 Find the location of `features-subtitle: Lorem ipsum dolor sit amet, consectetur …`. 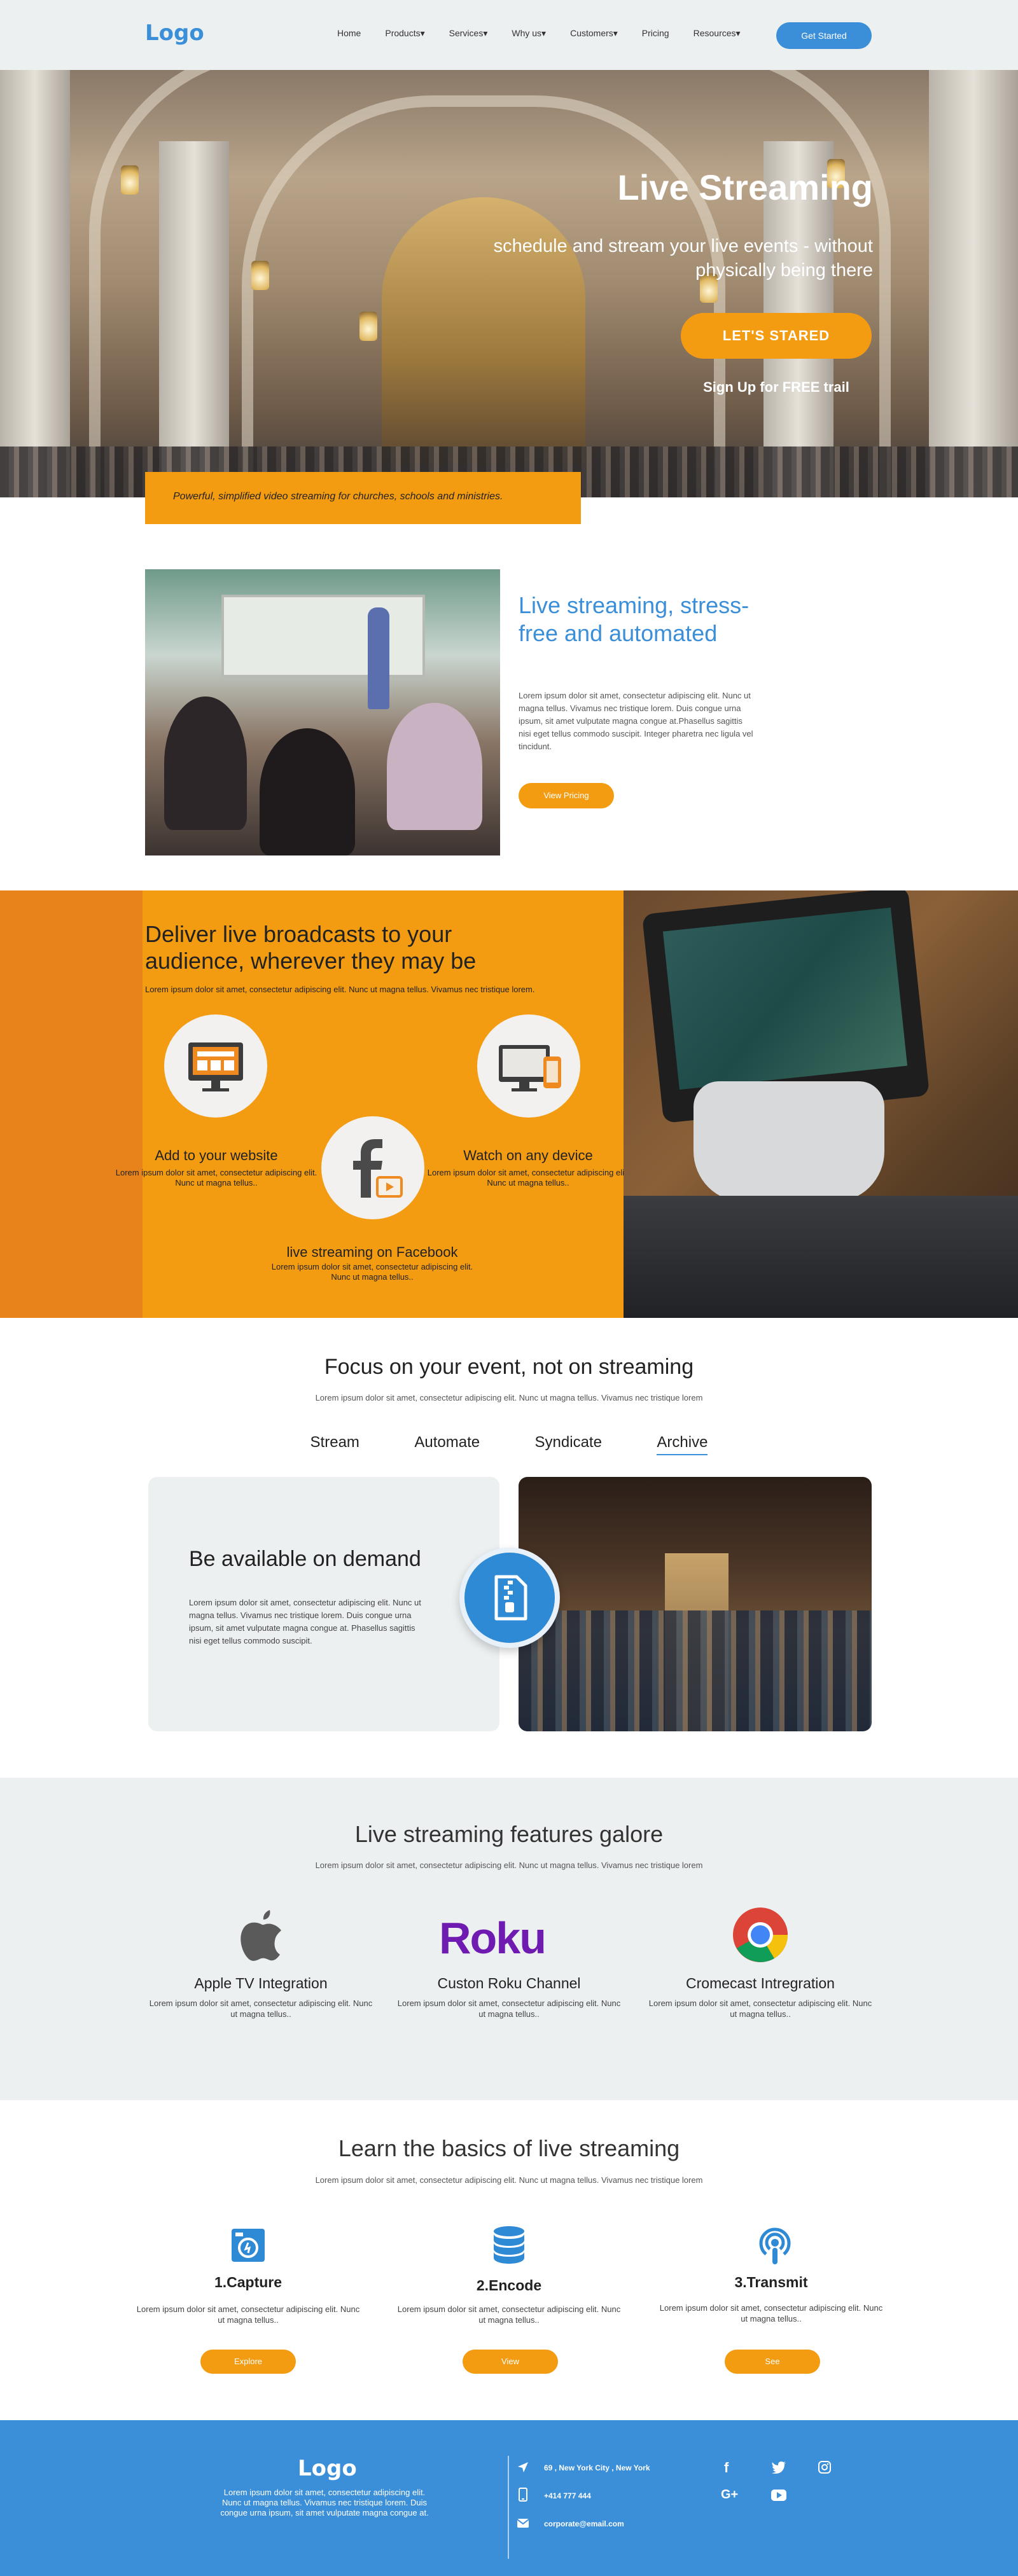

features-subtitle: Lorem ipsum dolor sit amet, consectetur … is located at coordinates (509, 1865).